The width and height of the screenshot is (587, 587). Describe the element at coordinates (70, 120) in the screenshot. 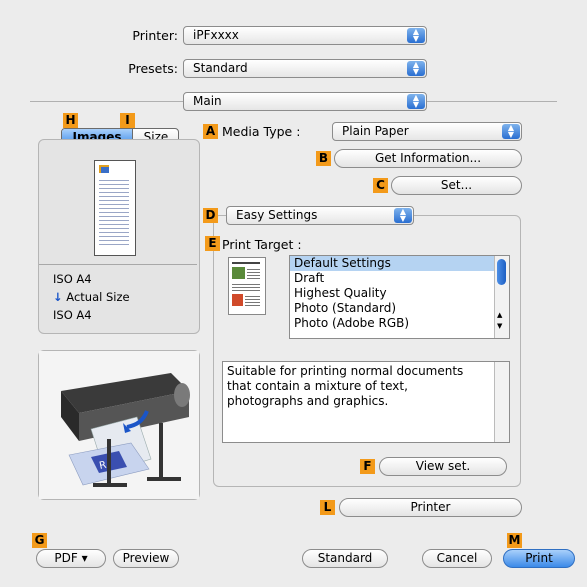

I see `callout-h: H` at that location.